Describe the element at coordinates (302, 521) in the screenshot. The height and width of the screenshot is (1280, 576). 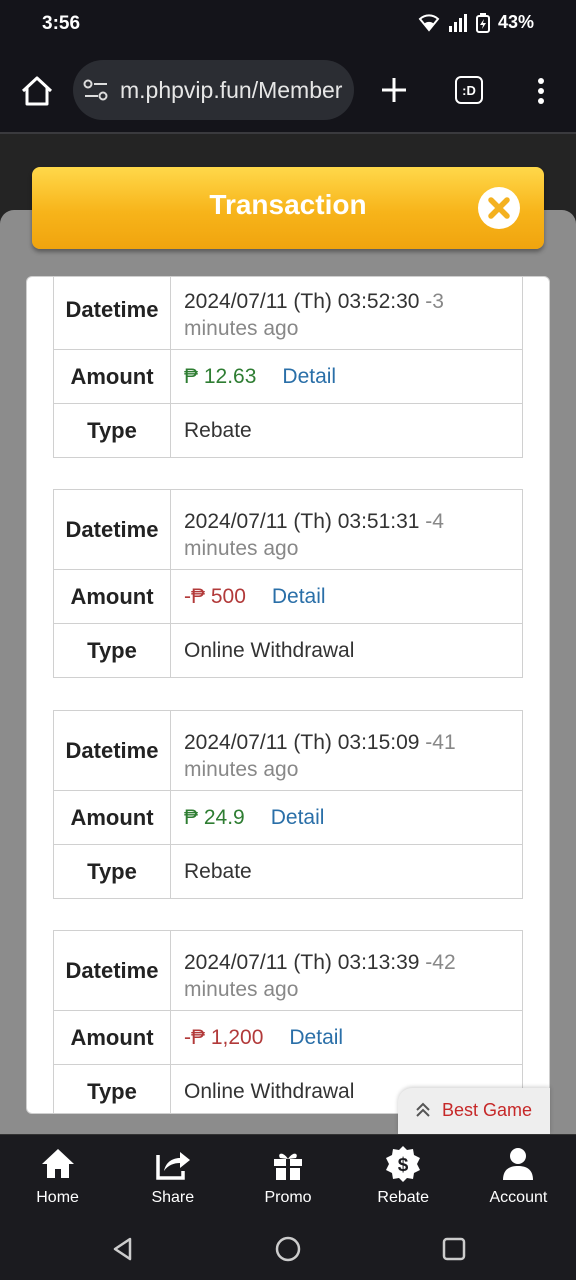
I see `datetime: 2024/07/11 (Th) 03:51:31` at that location.